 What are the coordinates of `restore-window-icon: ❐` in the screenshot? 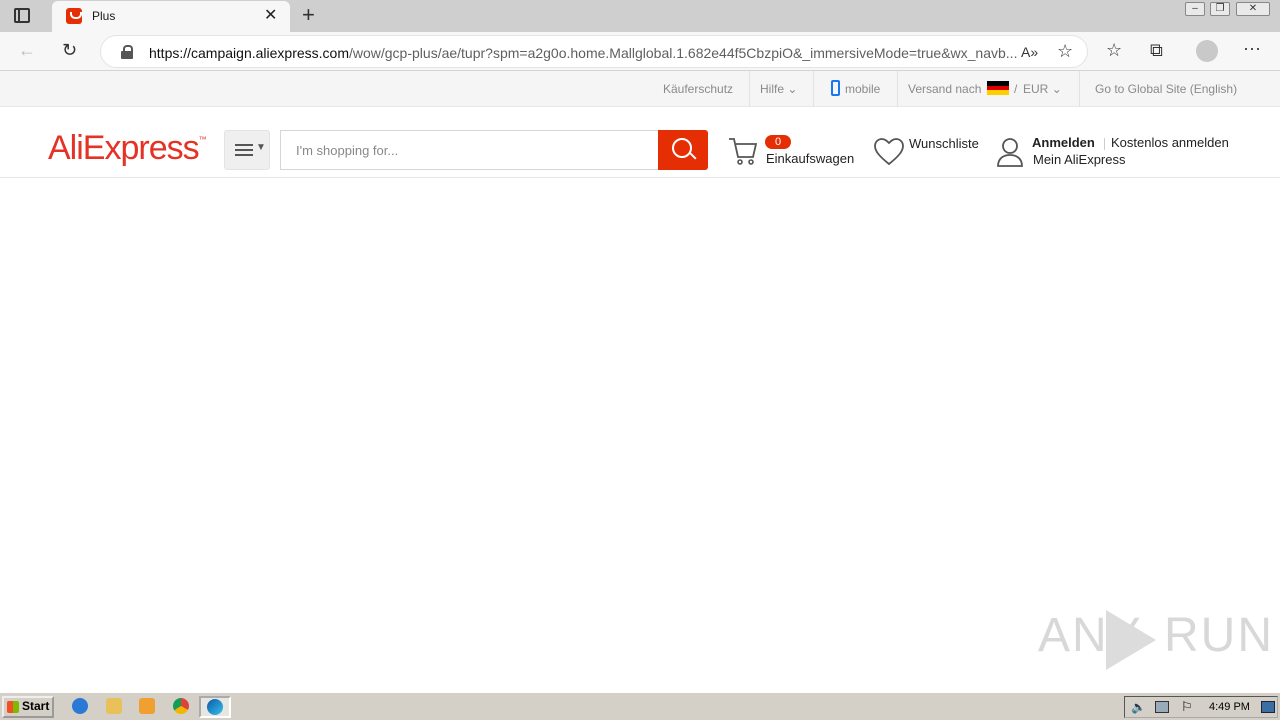 It's located at (1220, 9).